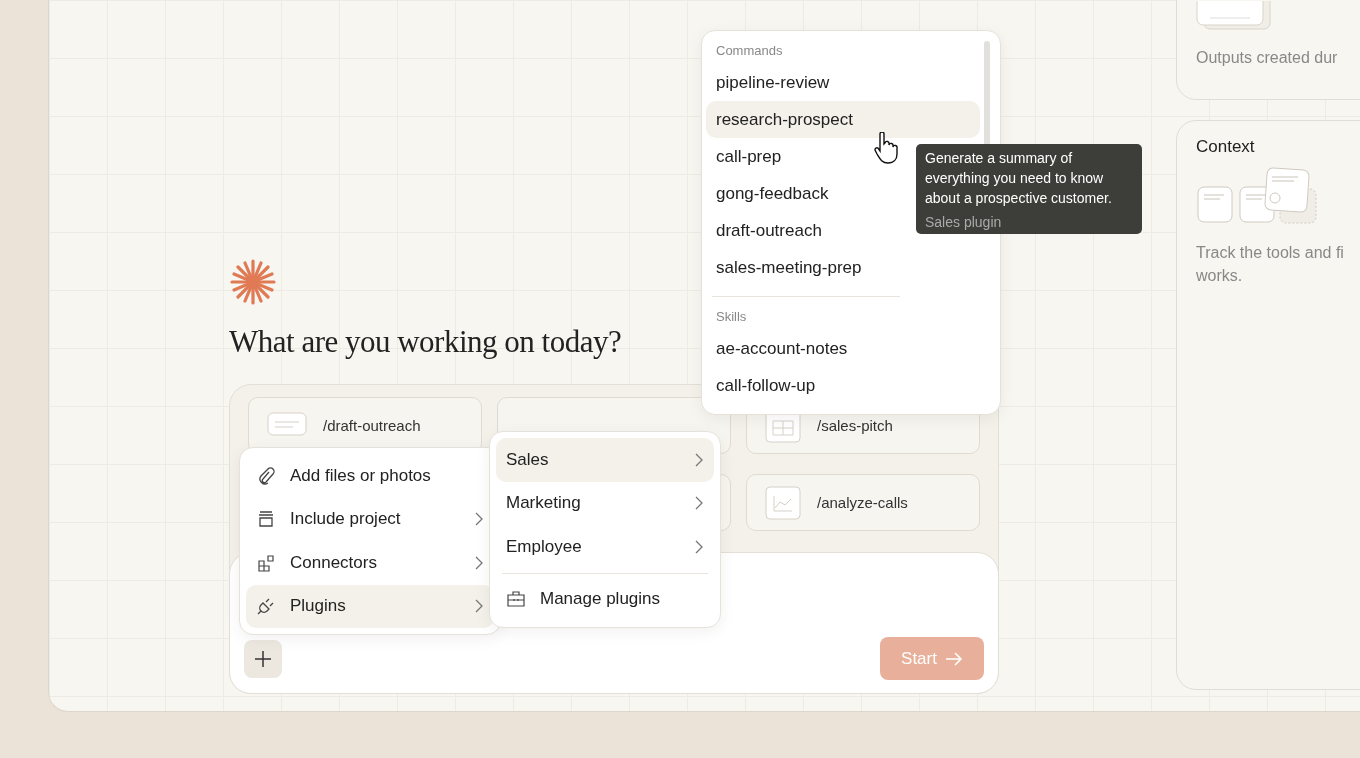  Describe the element at coordinates (843, 267) in the screenshot. I see `command-item: sales-meeting-prep` at that location.